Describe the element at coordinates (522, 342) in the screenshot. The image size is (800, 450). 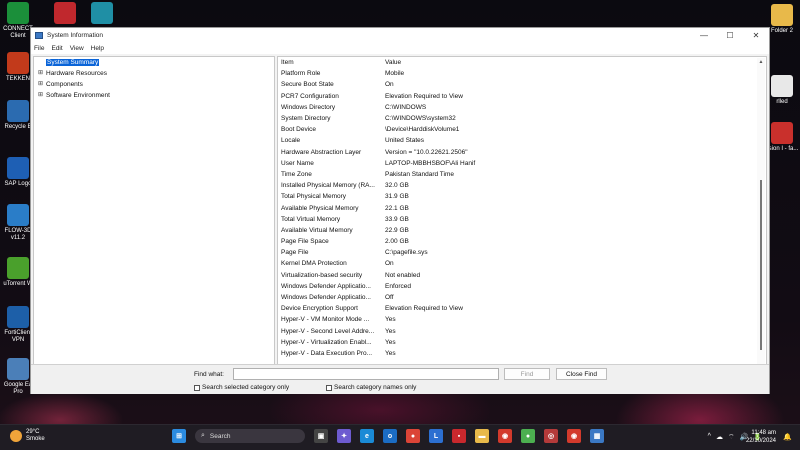
I see `table-row: Hyper-V - Virtualization Enabl... Yes` at that location.